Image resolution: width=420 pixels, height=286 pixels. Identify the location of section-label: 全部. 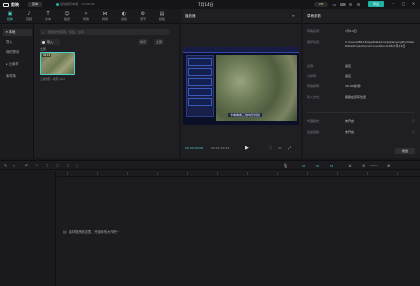
(43, 49).